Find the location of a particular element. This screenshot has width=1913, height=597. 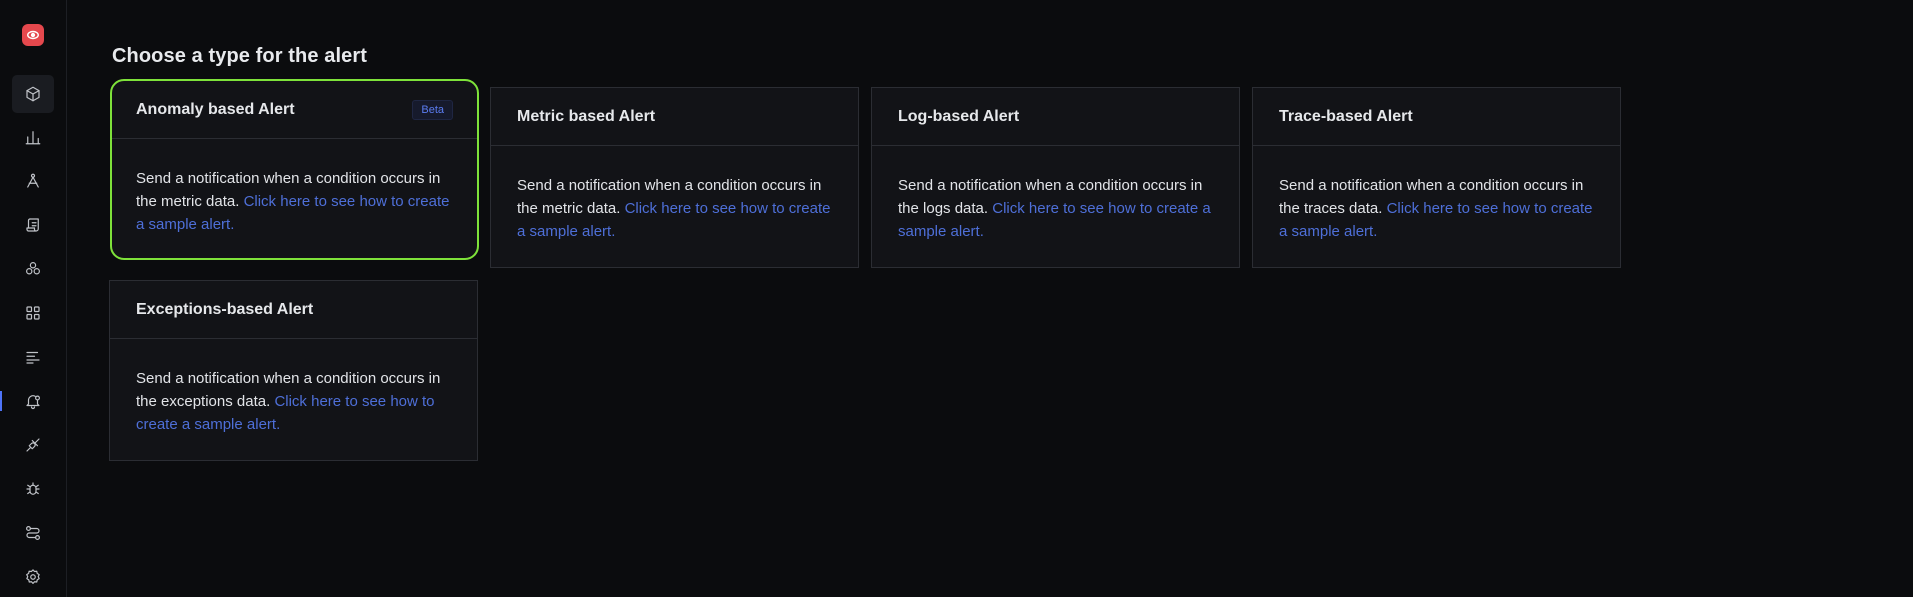

card-header: Anomaly based Alert Beta is located at coordinates (294, 110).